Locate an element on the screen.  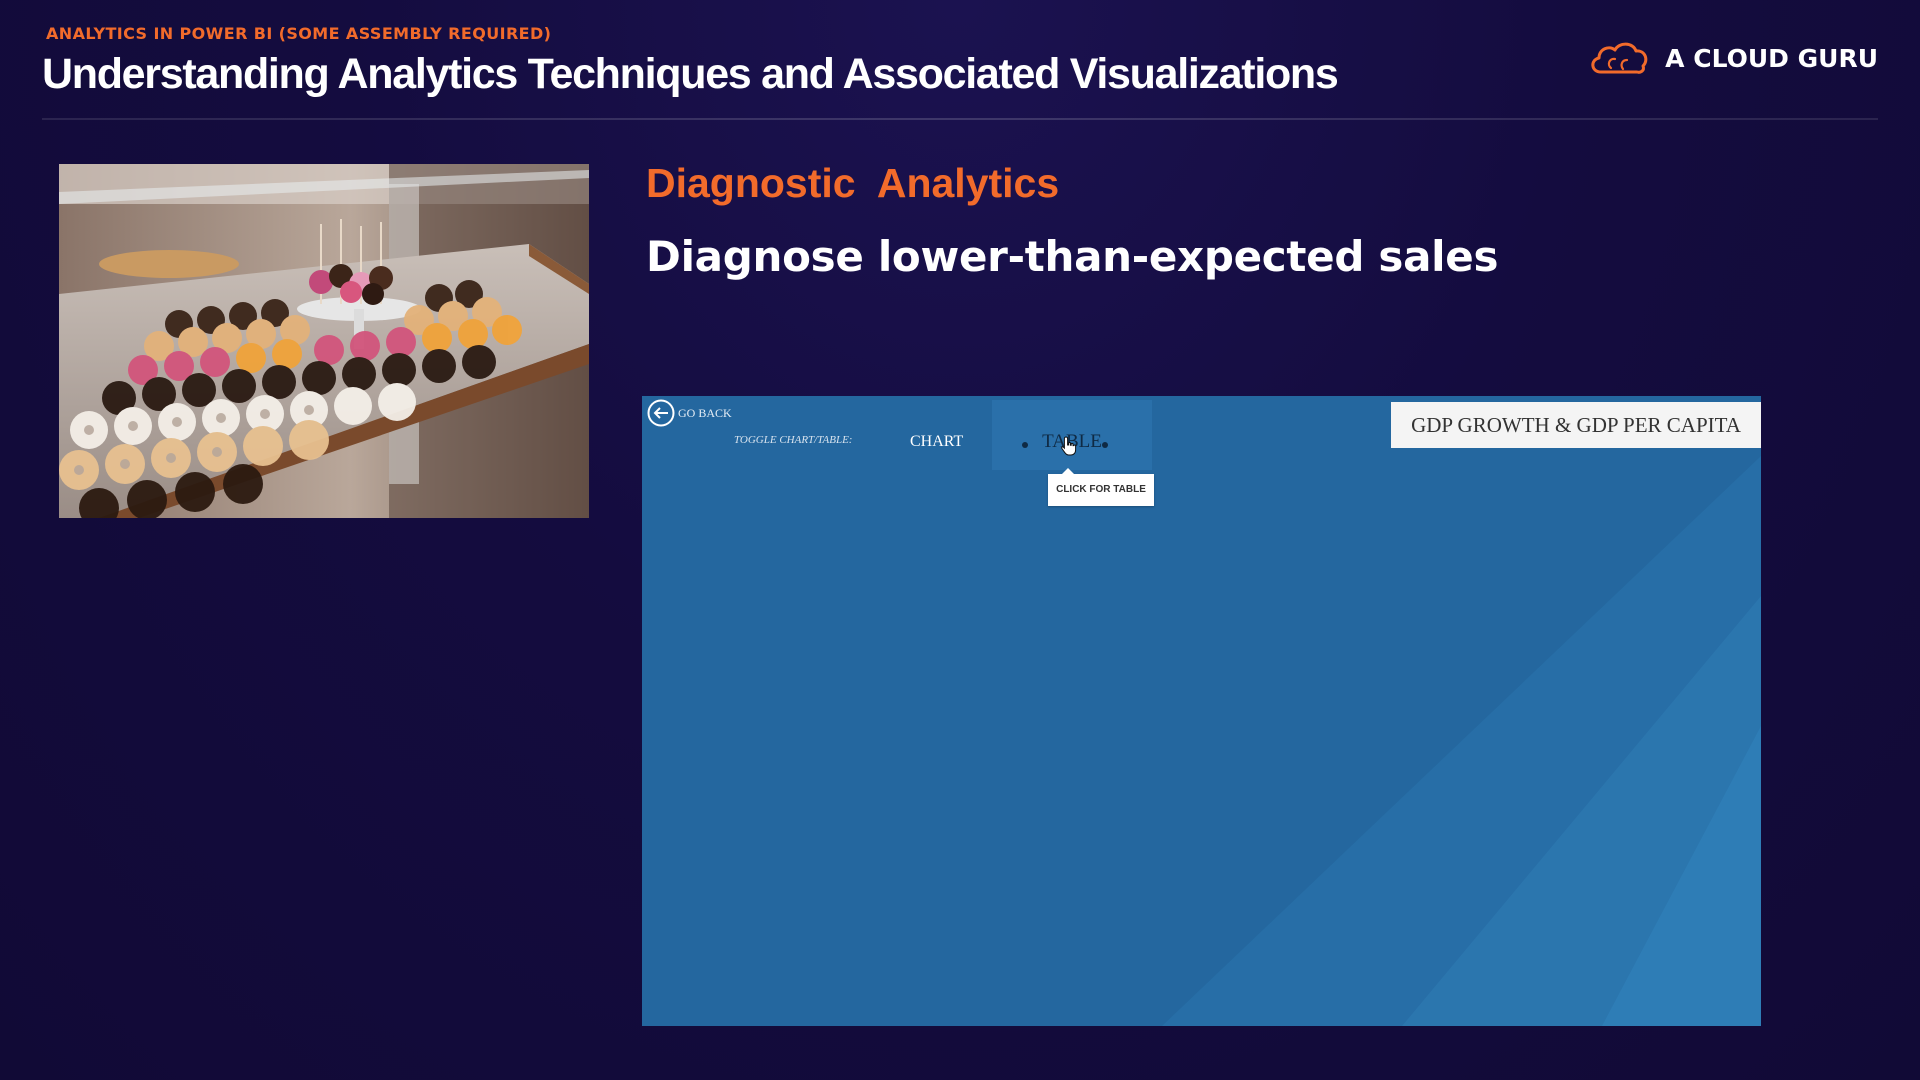
selection-dot-right is located at coordinates (1105, 445).